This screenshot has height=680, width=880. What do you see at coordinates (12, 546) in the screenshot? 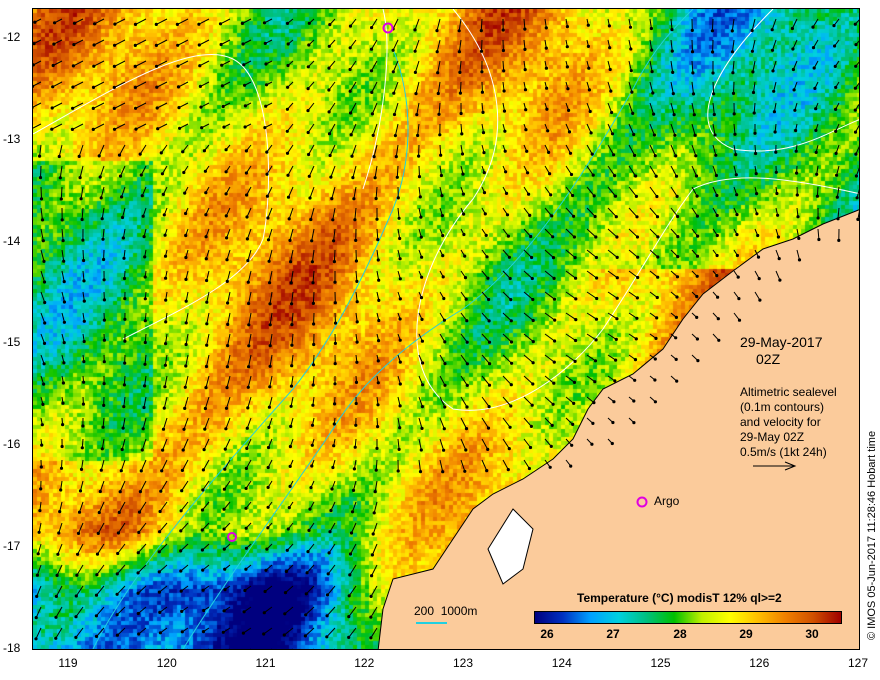
I see `y-tick-label: -17` at bounding box center [12, 546].